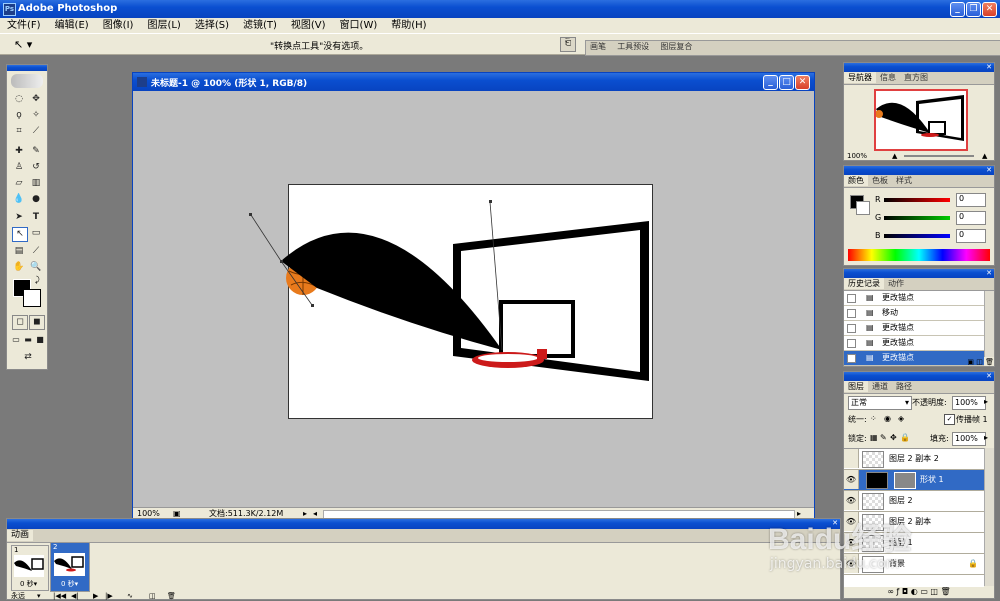  What do you see at coordinates (914, 564) in the screenshot?
I see `layer-row: 👁 背景 🔒` at bounding box center [914, 564].